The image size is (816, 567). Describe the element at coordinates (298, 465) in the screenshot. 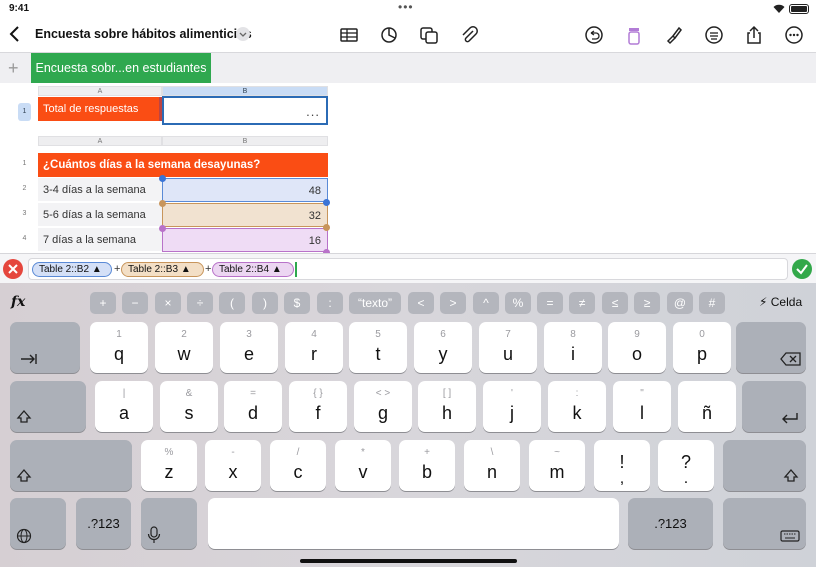

I see `key-c: / c` at that location.